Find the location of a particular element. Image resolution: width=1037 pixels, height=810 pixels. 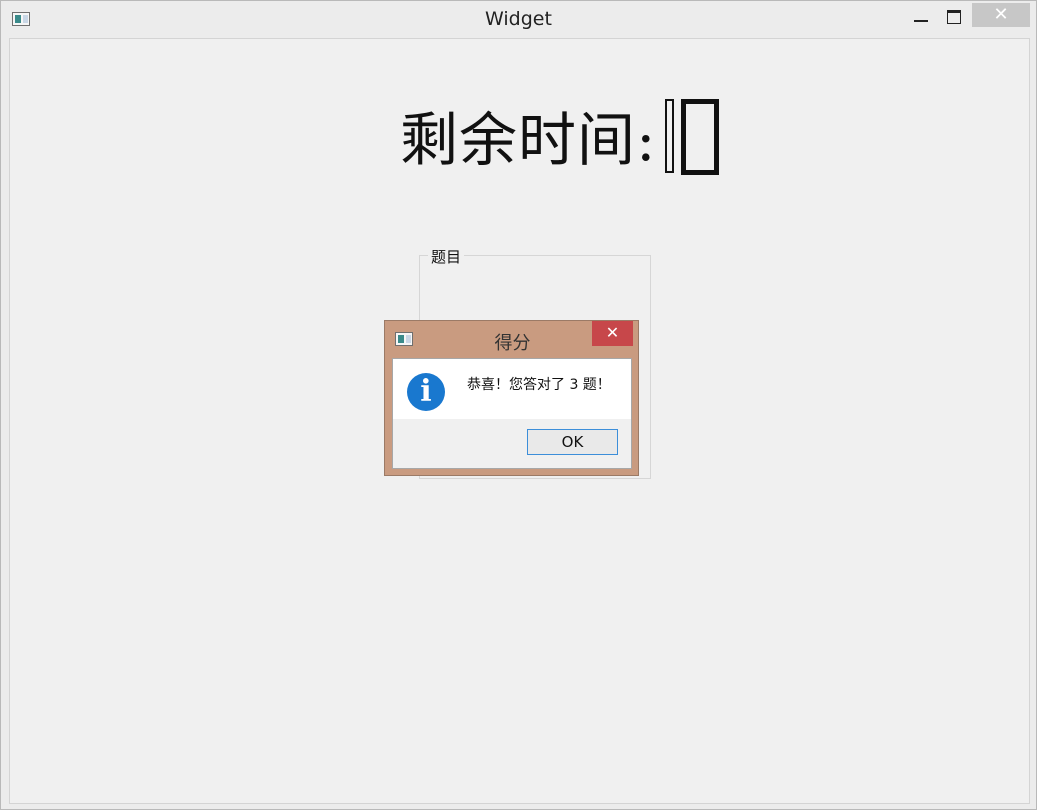

maximize-button is located at coordinates (954, 19).